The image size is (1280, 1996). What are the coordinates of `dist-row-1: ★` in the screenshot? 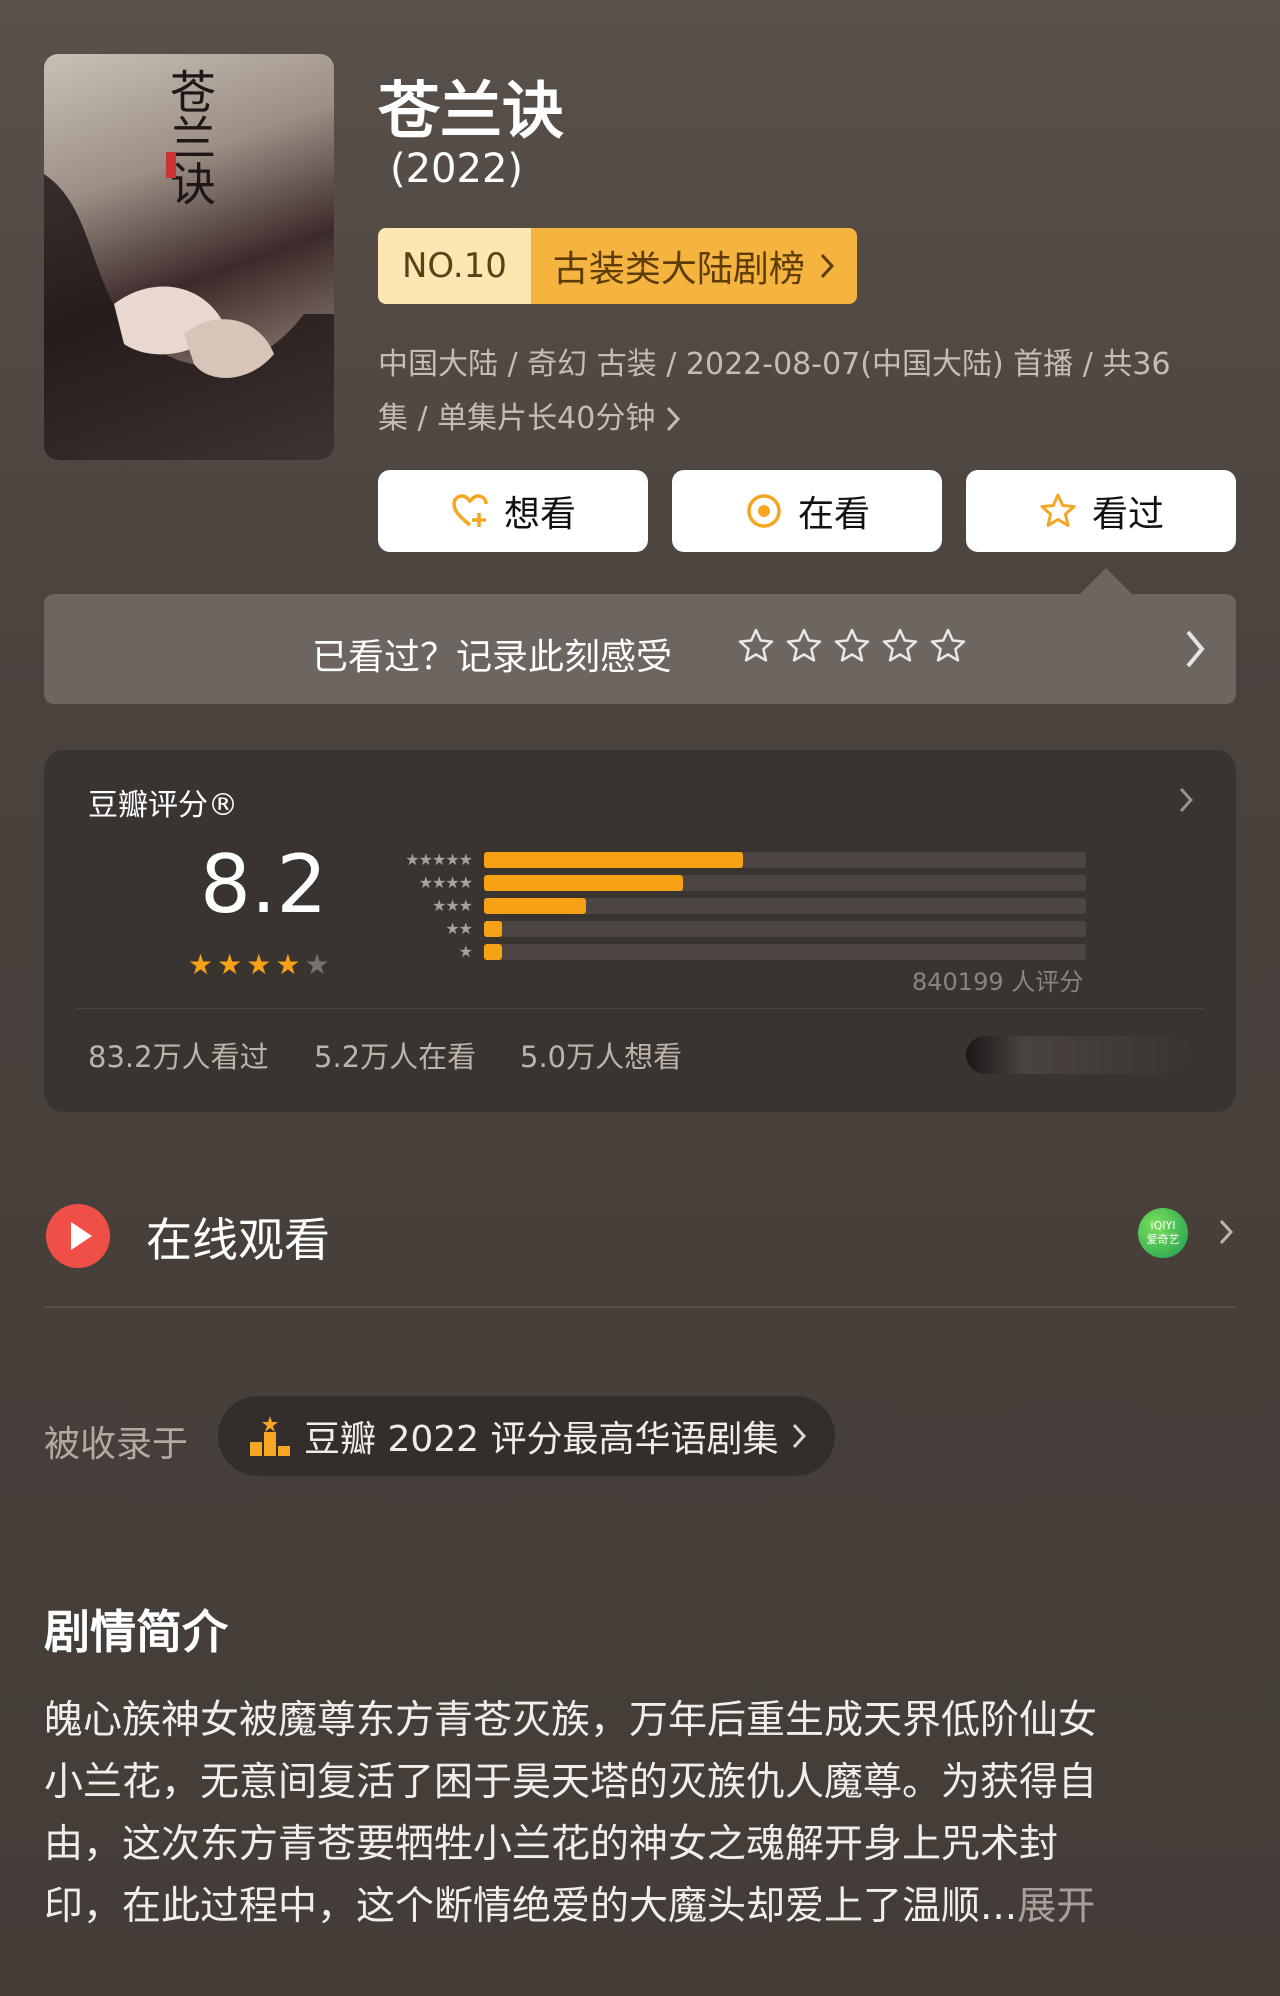 It's located at (729, 951).